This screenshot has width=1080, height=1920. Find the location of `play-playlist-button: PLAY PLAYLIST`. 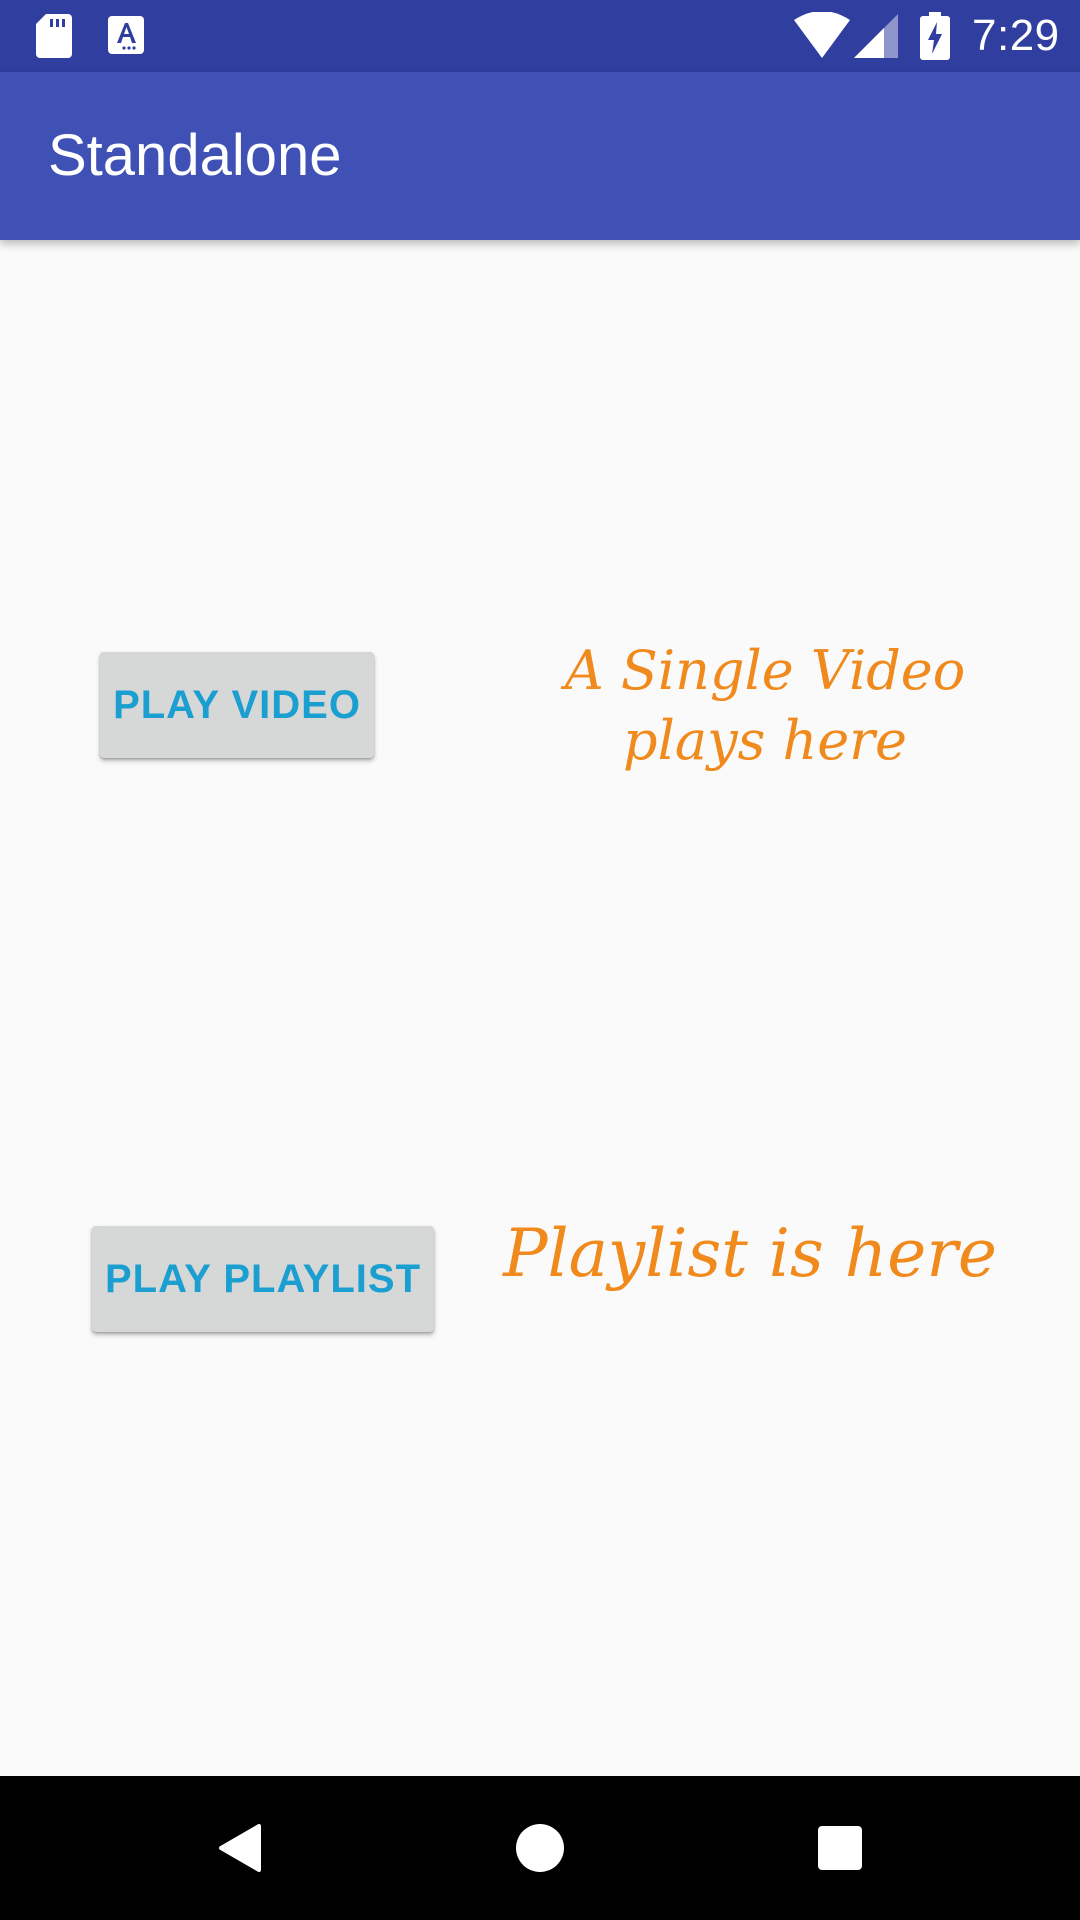

play-playlist-button: PLAY PLAYLIST is located at coordinates (263, 1279).